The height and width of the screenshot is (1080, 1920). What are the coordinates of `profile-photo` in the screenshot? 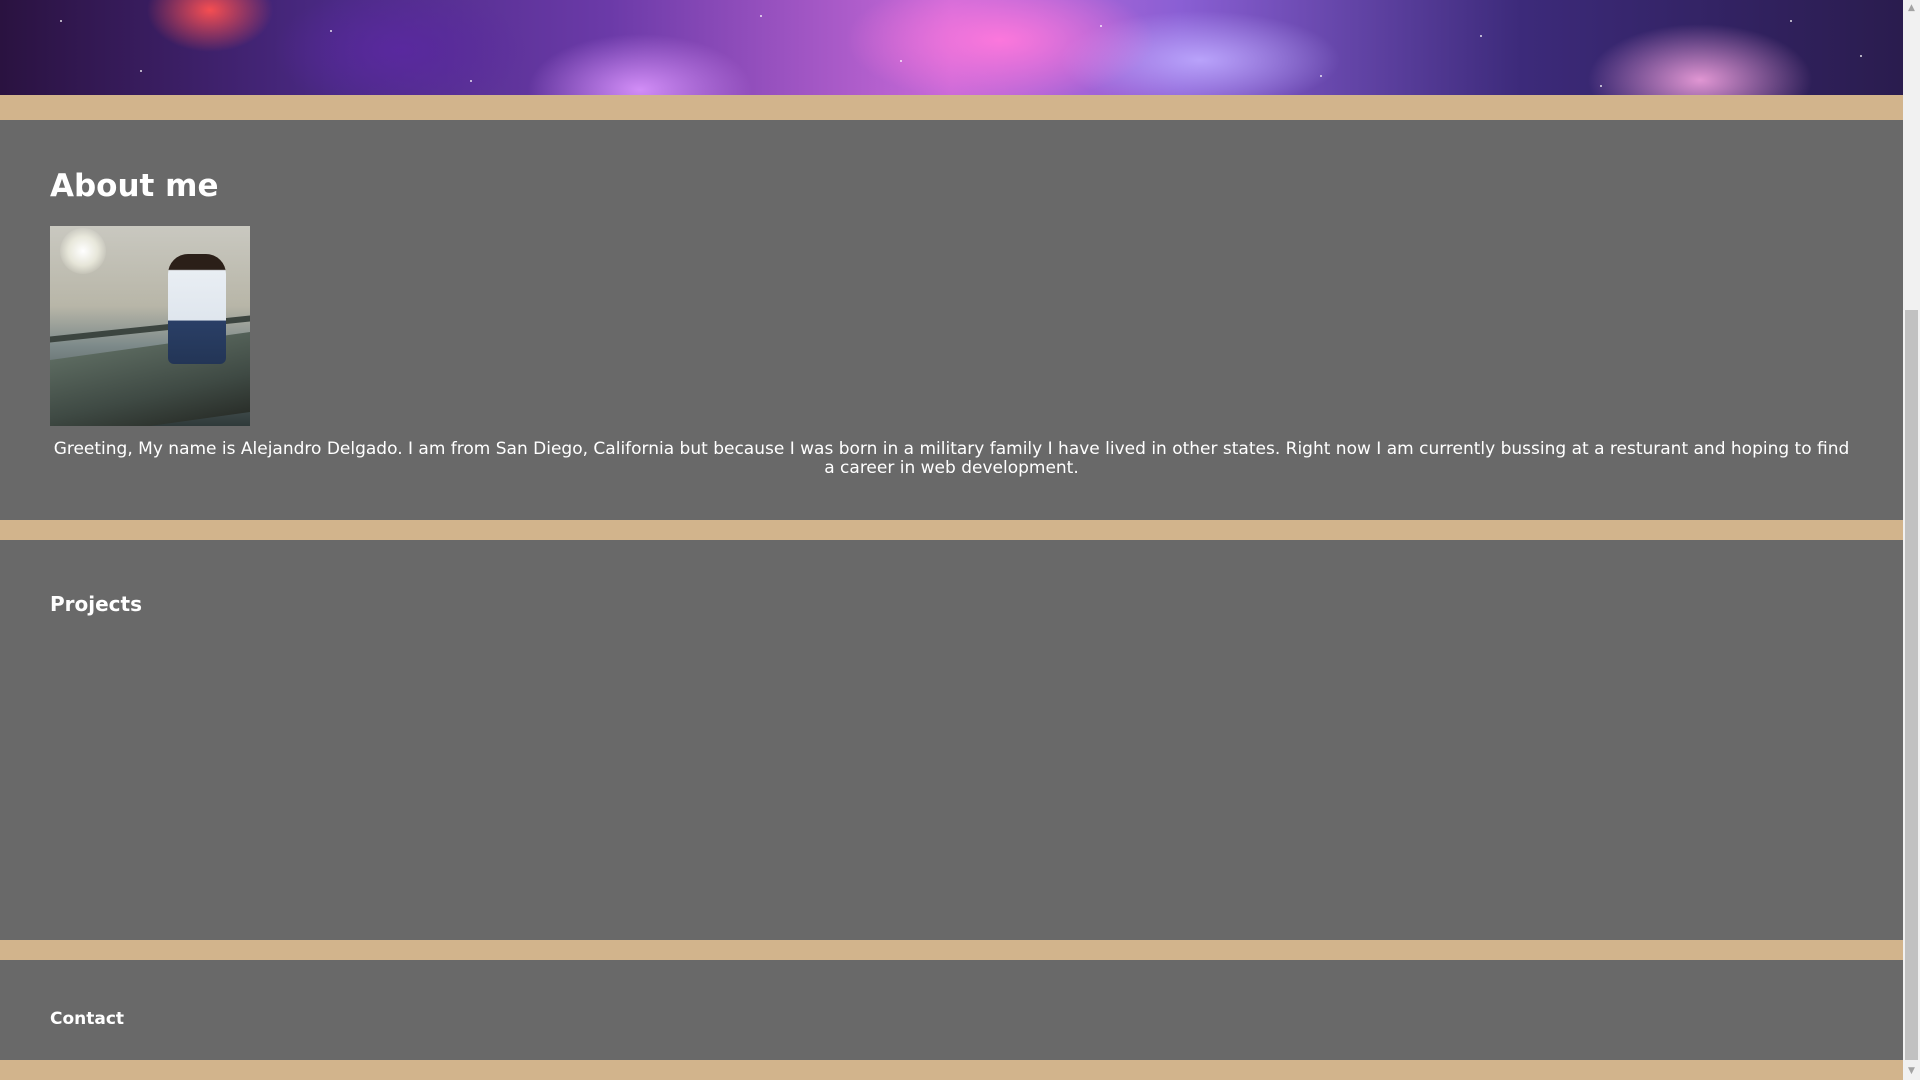 It's located at (150, 326).